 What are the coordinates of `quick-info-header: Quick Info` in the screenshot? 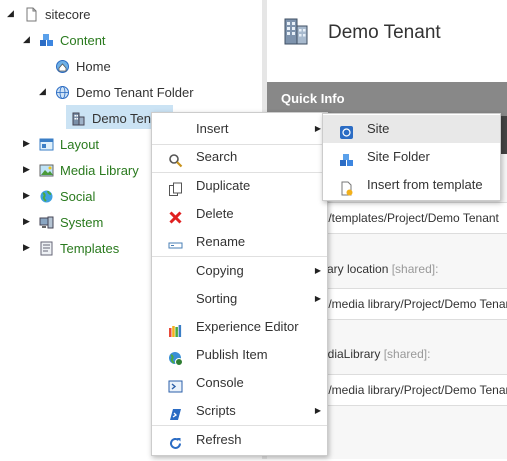 It's located at (387, 99).